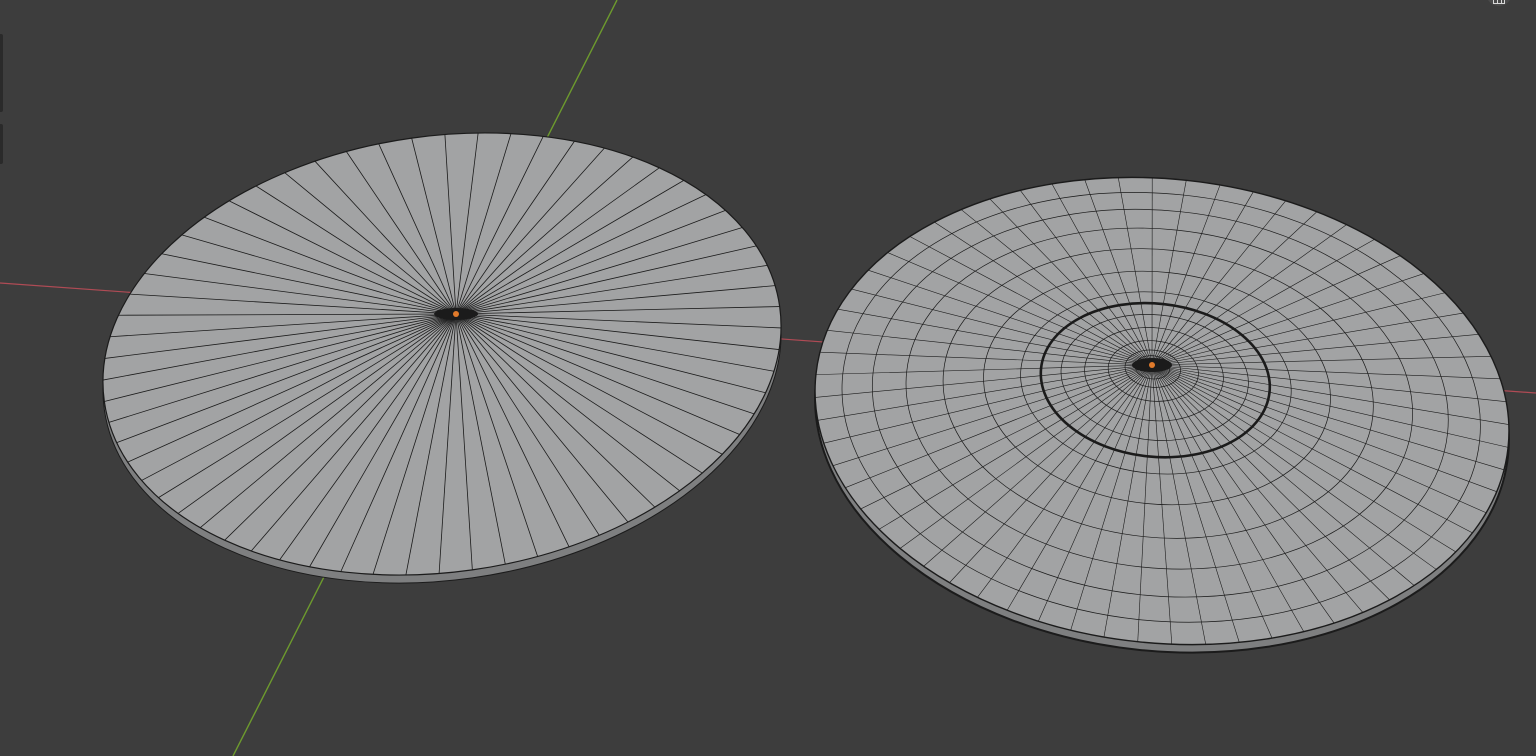 This screenshot has height=756, width=1536. What do you see at coordinates (1499, 2) in the screenshot?
I see `grid-icon` at bounding box center [1499, 2].